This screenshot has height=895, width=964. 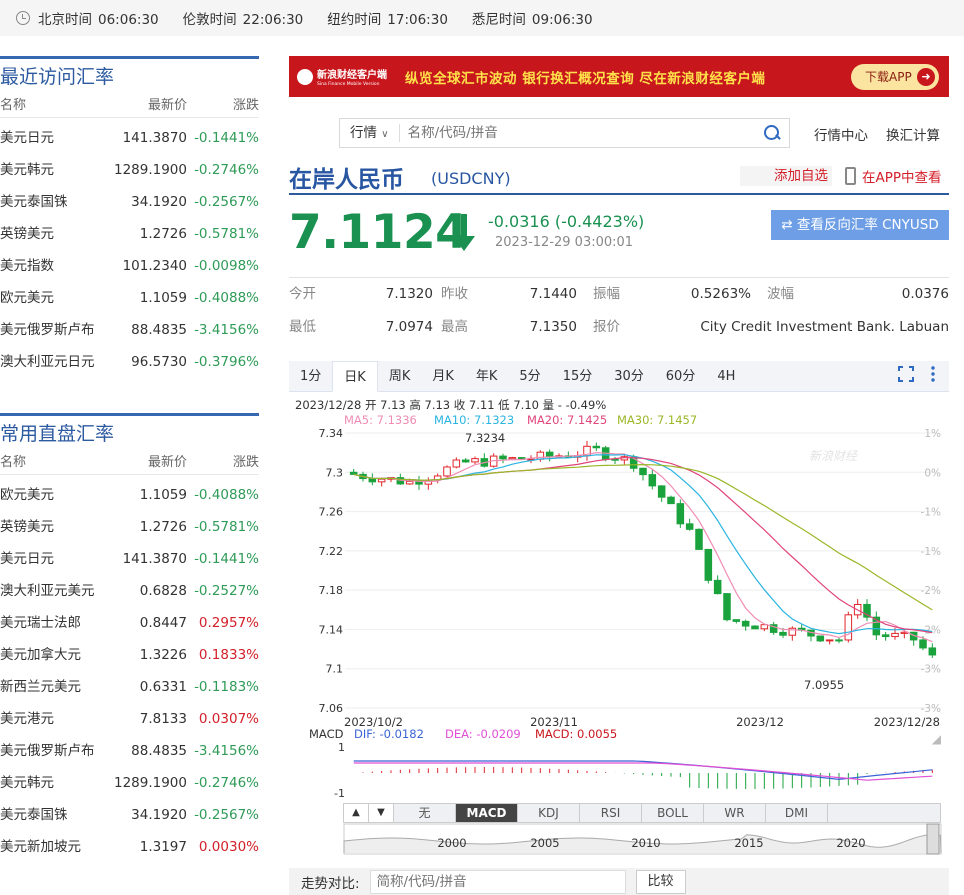 What do you see at coordinates (611, 813) in the screenshot?
I see `indicator-tab: RSI` at bounding box center [611, 813].